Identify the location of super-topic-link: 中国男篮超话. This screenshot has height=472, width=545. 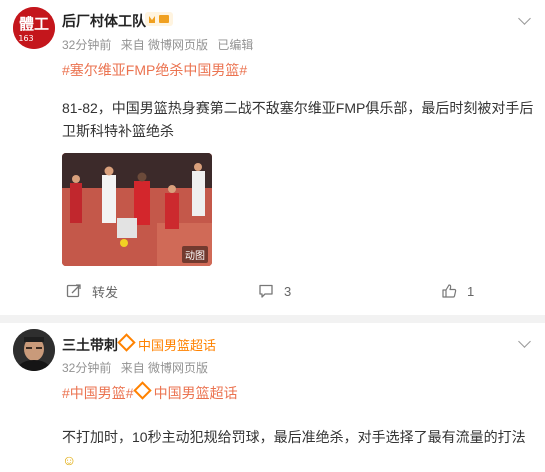
(167, 343).